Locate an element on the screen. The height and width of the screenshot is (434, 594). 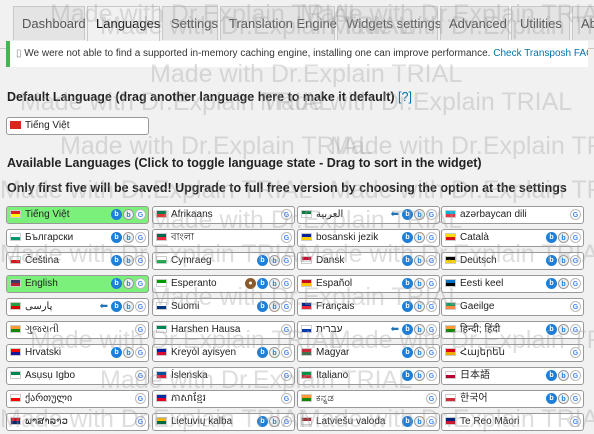
language-item: ಕನ್ನಡ G is located at coordinates (368, 399).